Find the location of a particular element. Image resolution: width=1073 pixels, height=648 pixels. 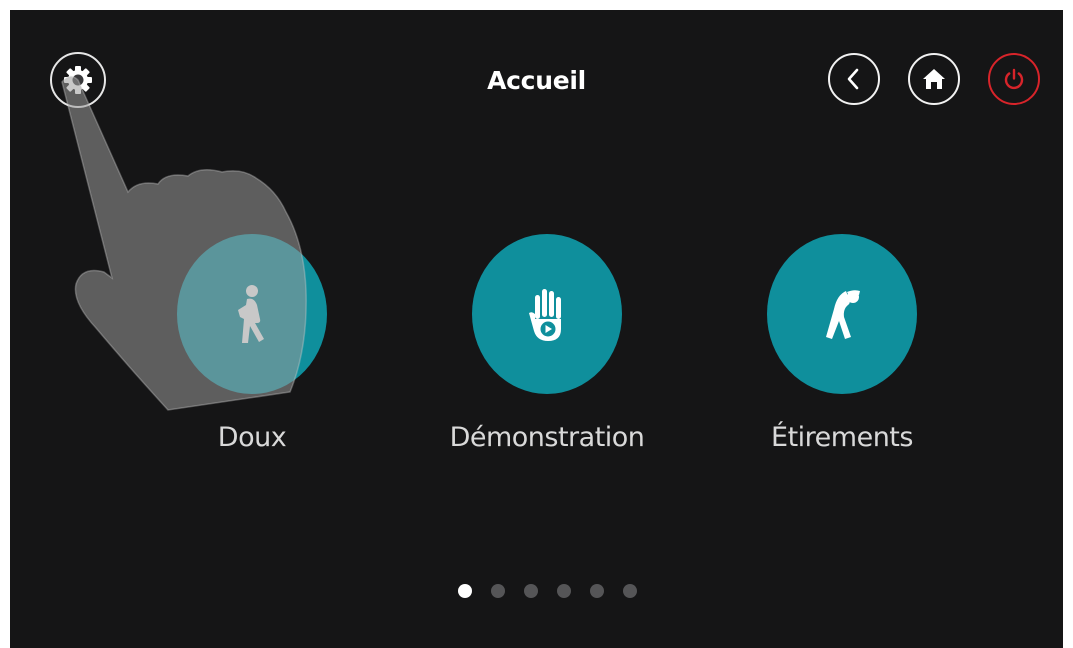

mode-doux-label: Doux is located at coordinates (252, 437).